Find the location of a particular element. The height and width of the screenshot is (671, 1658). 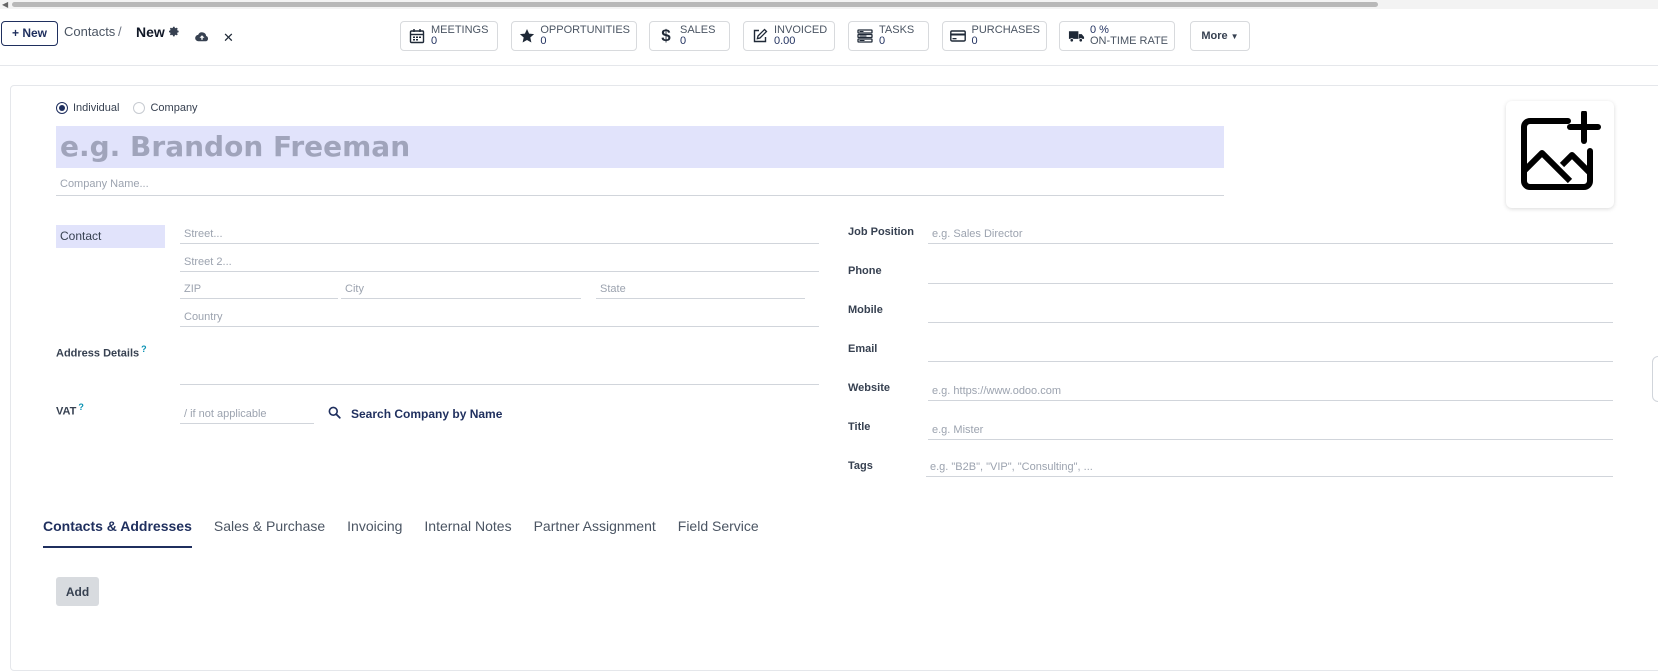

breadcrumb-contacts: Contacts is located at coordinates (89, 31).